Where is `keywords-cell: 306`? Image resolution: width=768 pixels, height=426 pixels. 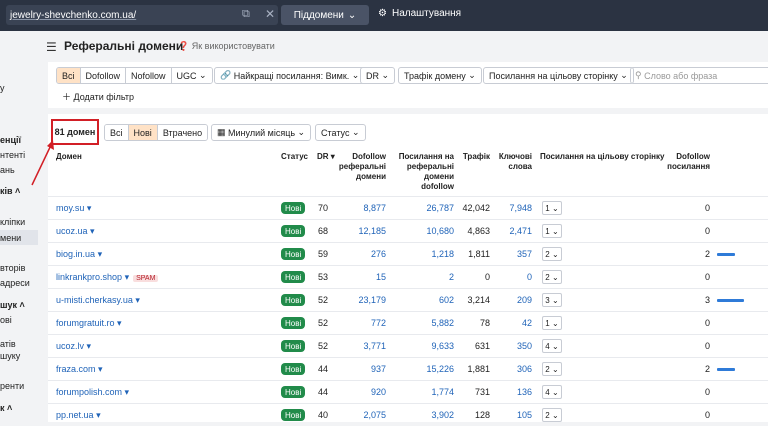 keywords-cell: 306 is located at coordinates (513, 369).